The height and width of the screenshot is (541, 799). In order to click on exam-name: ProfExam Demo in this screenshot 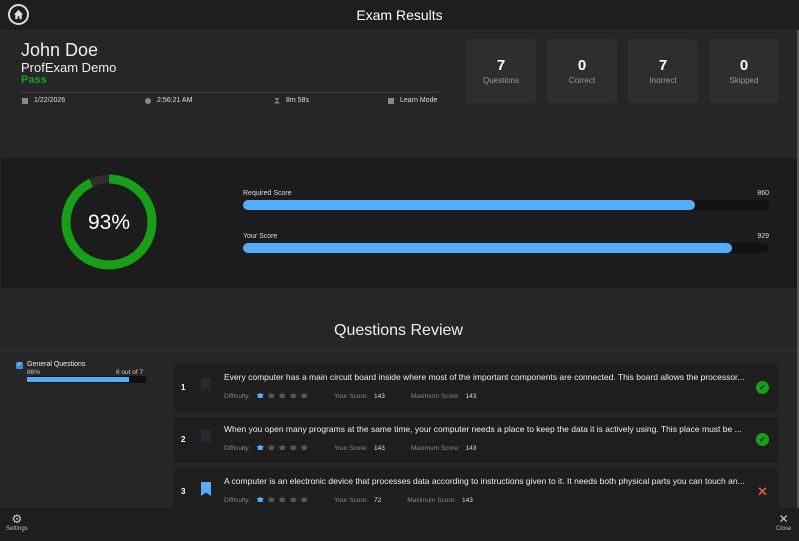, I will do `click(69, 67)`.